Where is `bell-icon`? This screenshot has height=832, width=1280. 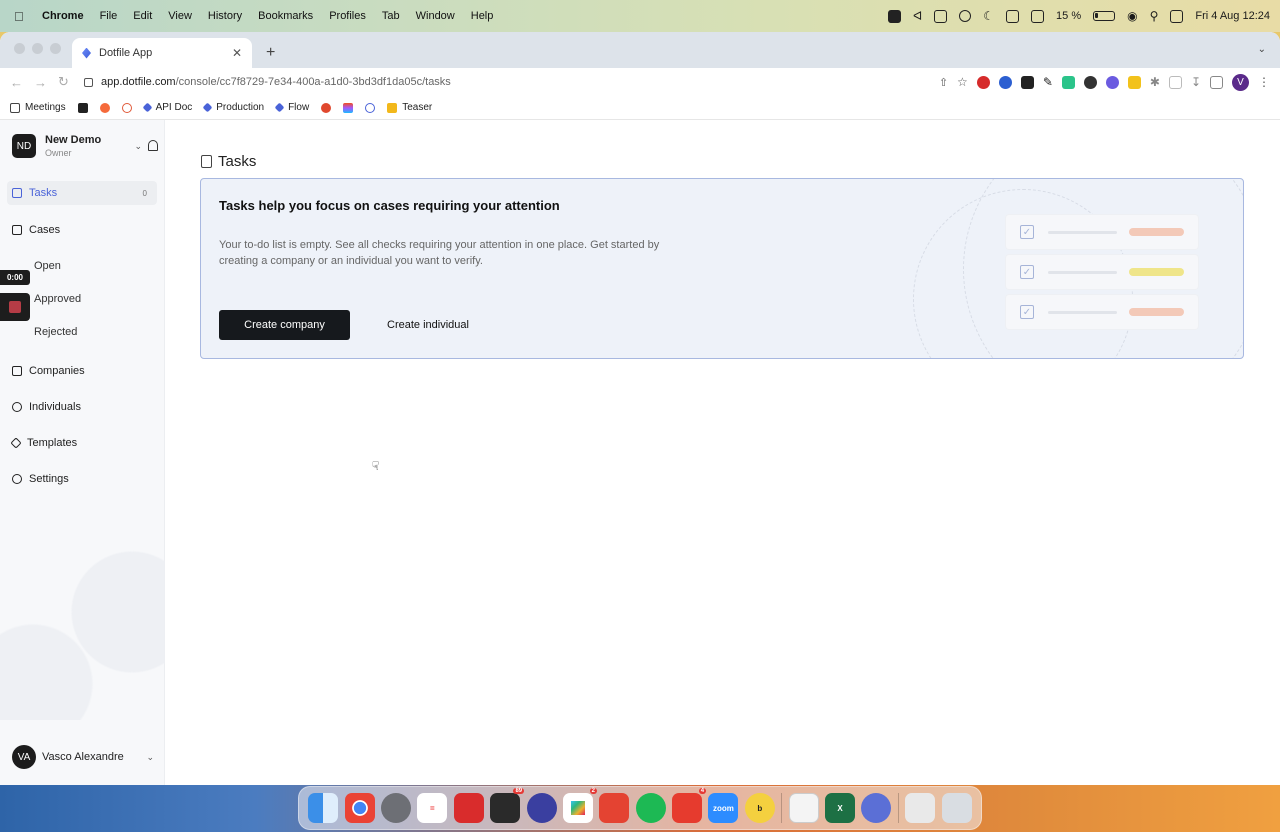
bell-icon is located at coordinates (153, 145).